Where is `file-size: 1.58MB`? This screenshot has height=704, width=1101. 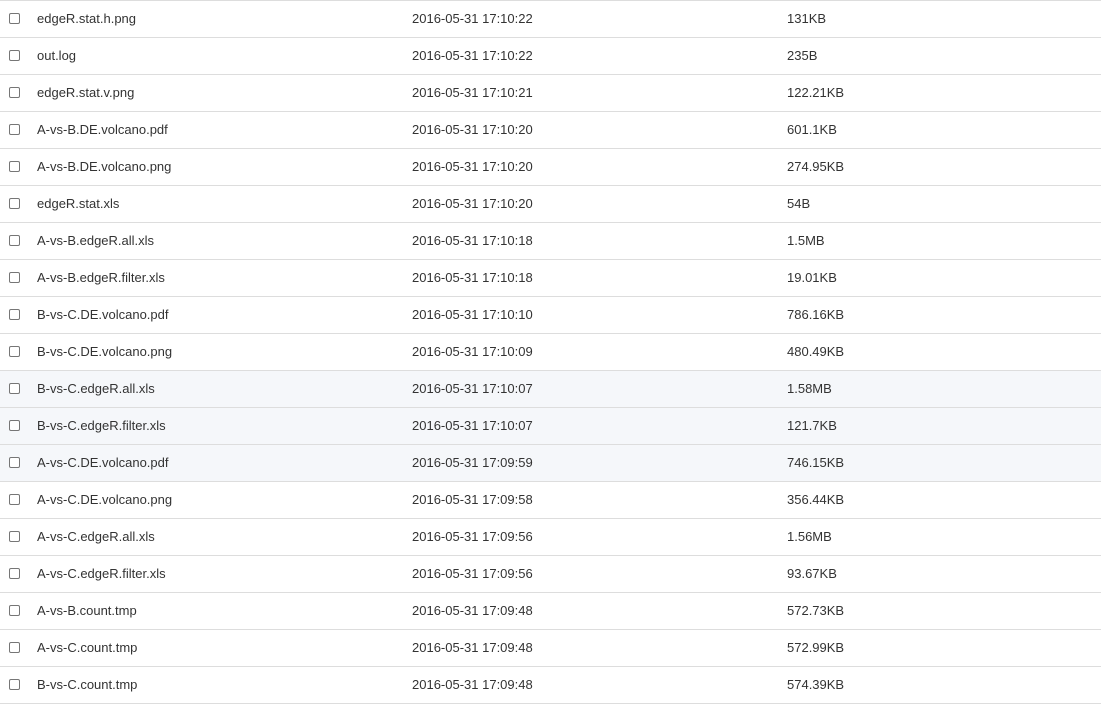
file-size: 1.58MB is located at coordinates (809, 388).